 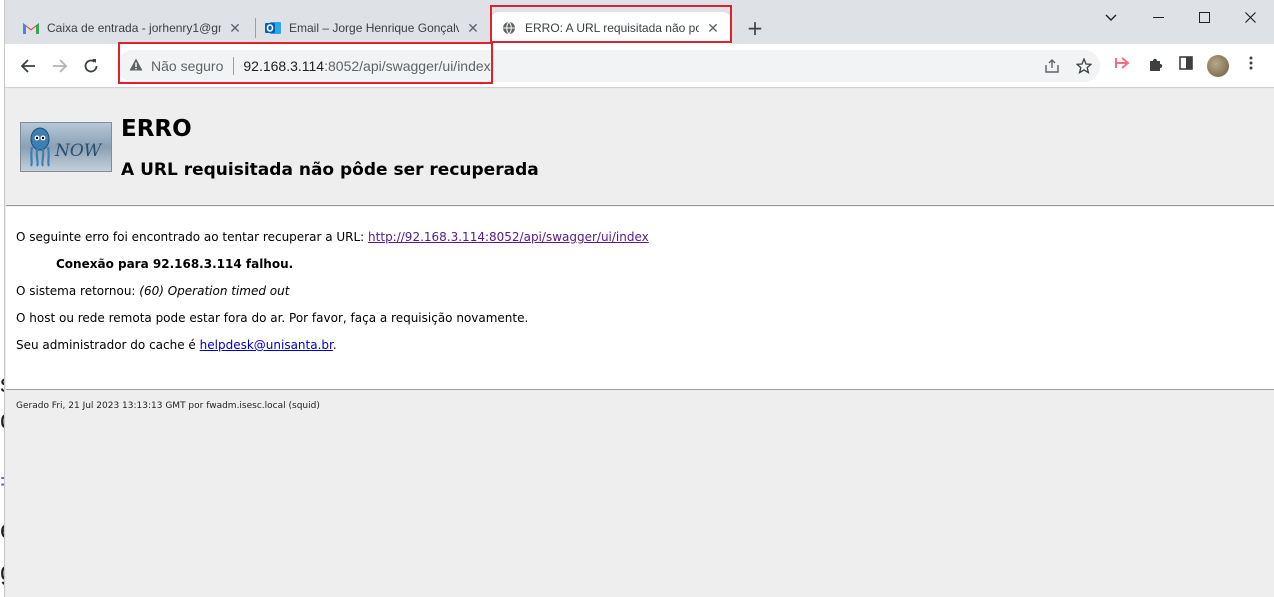 I want to click on extension-icon, so click(x=1122, y=66).